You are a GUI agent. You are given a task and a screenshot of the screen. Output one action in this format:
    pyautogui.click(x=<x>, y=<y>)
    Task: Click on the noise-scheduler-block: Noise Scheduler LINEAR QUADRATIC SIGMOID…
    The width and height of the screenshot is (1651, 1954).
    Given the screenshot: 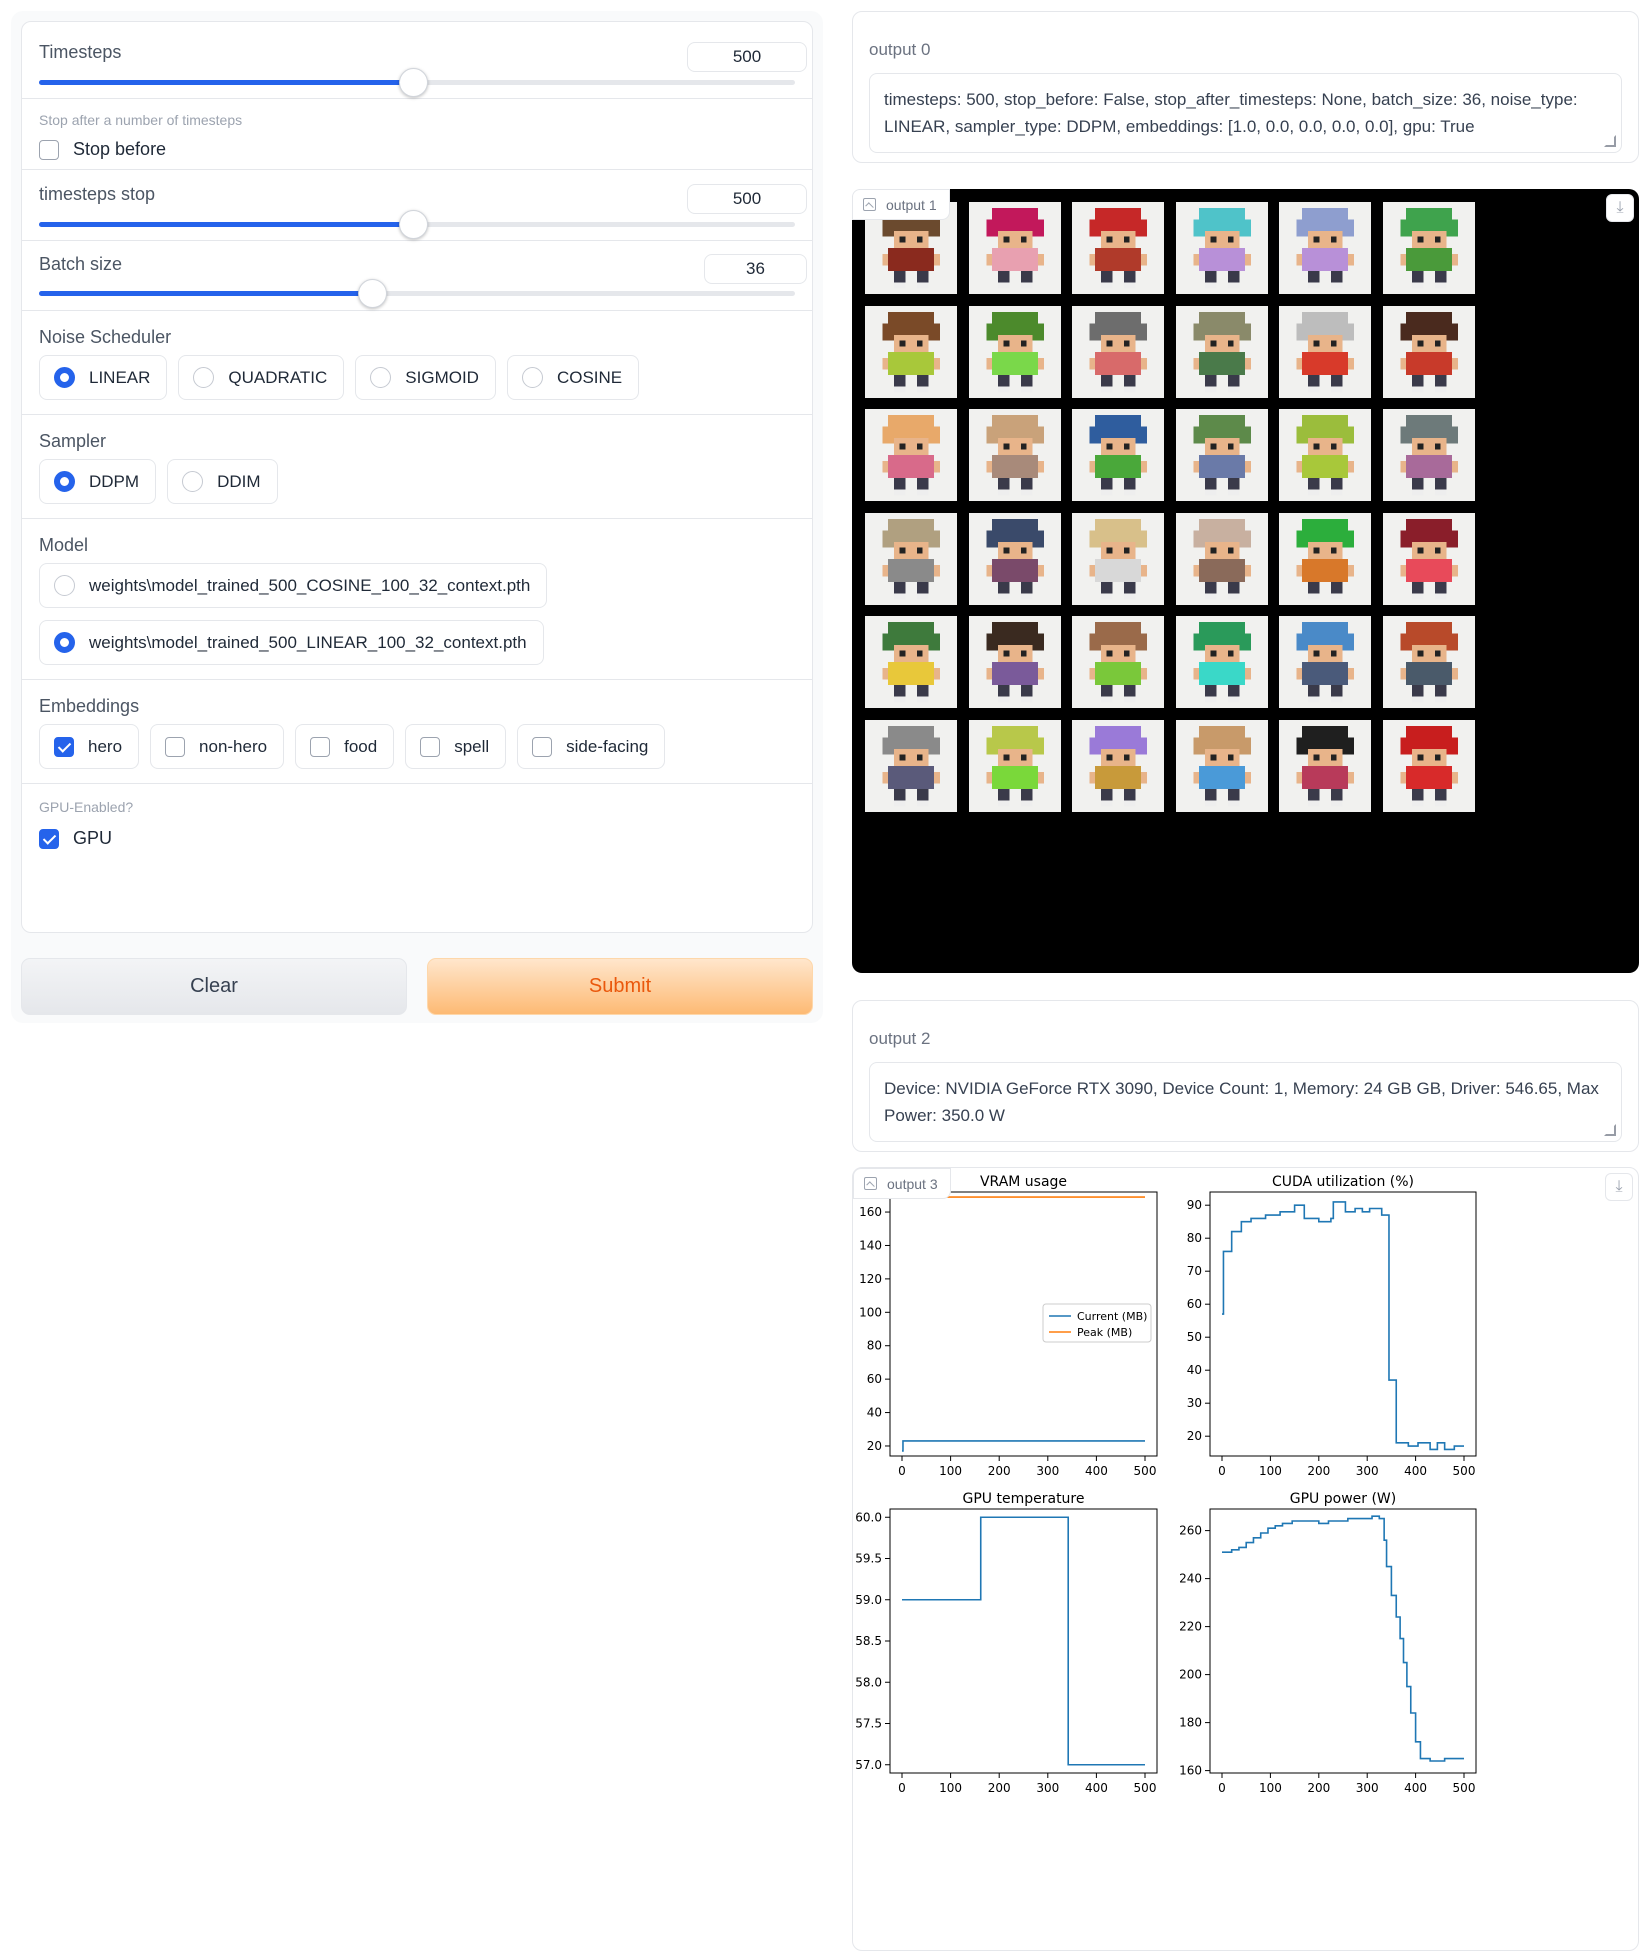 What is the action you would take?
    pyautogui.click(x=417, y=363)
    